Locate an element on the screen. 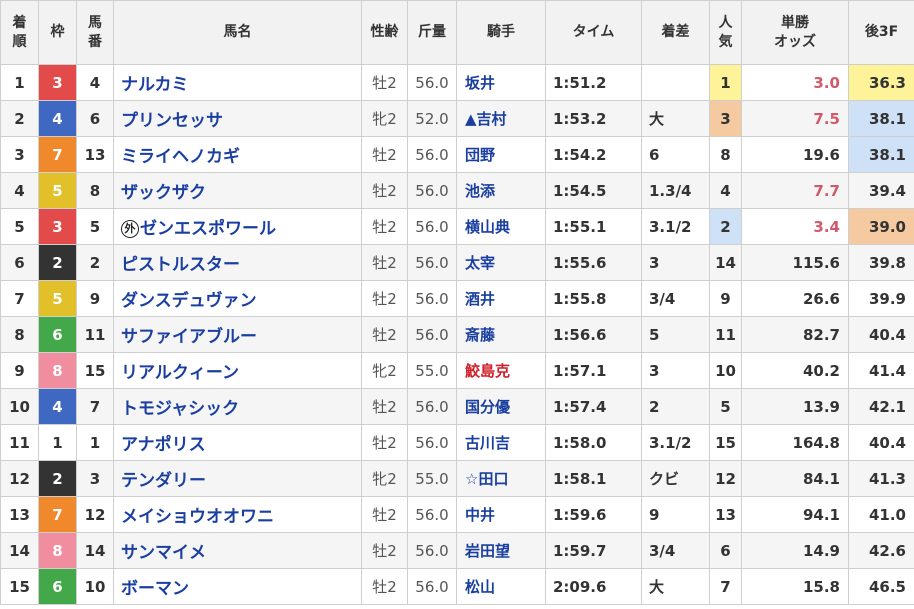 This screenshot has width=914, height=609. win-odds-cell: 40.2 is located at coordinates (795, 370).